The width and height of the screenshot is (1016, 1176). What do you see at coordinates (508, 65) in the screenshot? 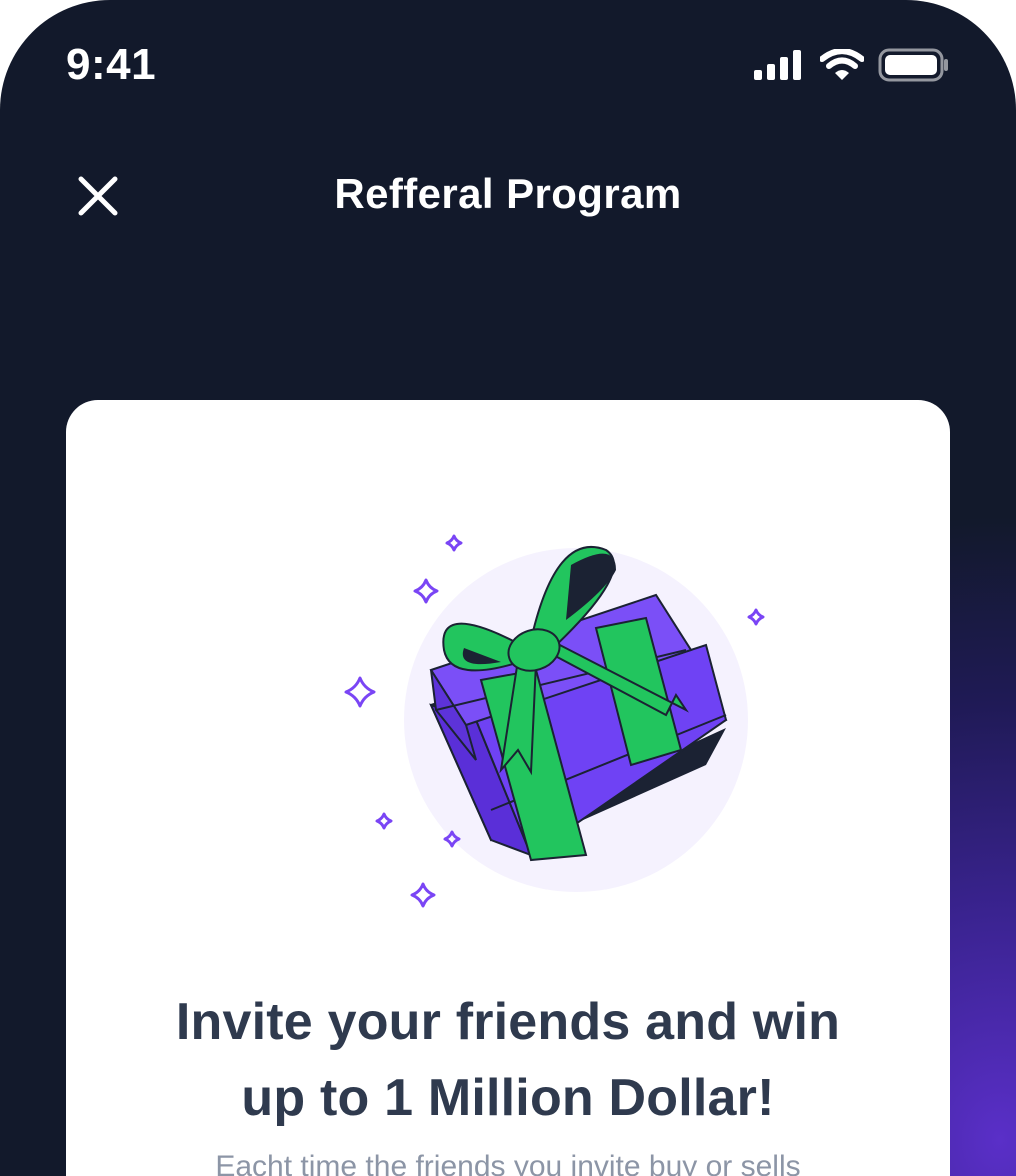
I see `status-bar: 9:41` at bounding box center [508, 65].